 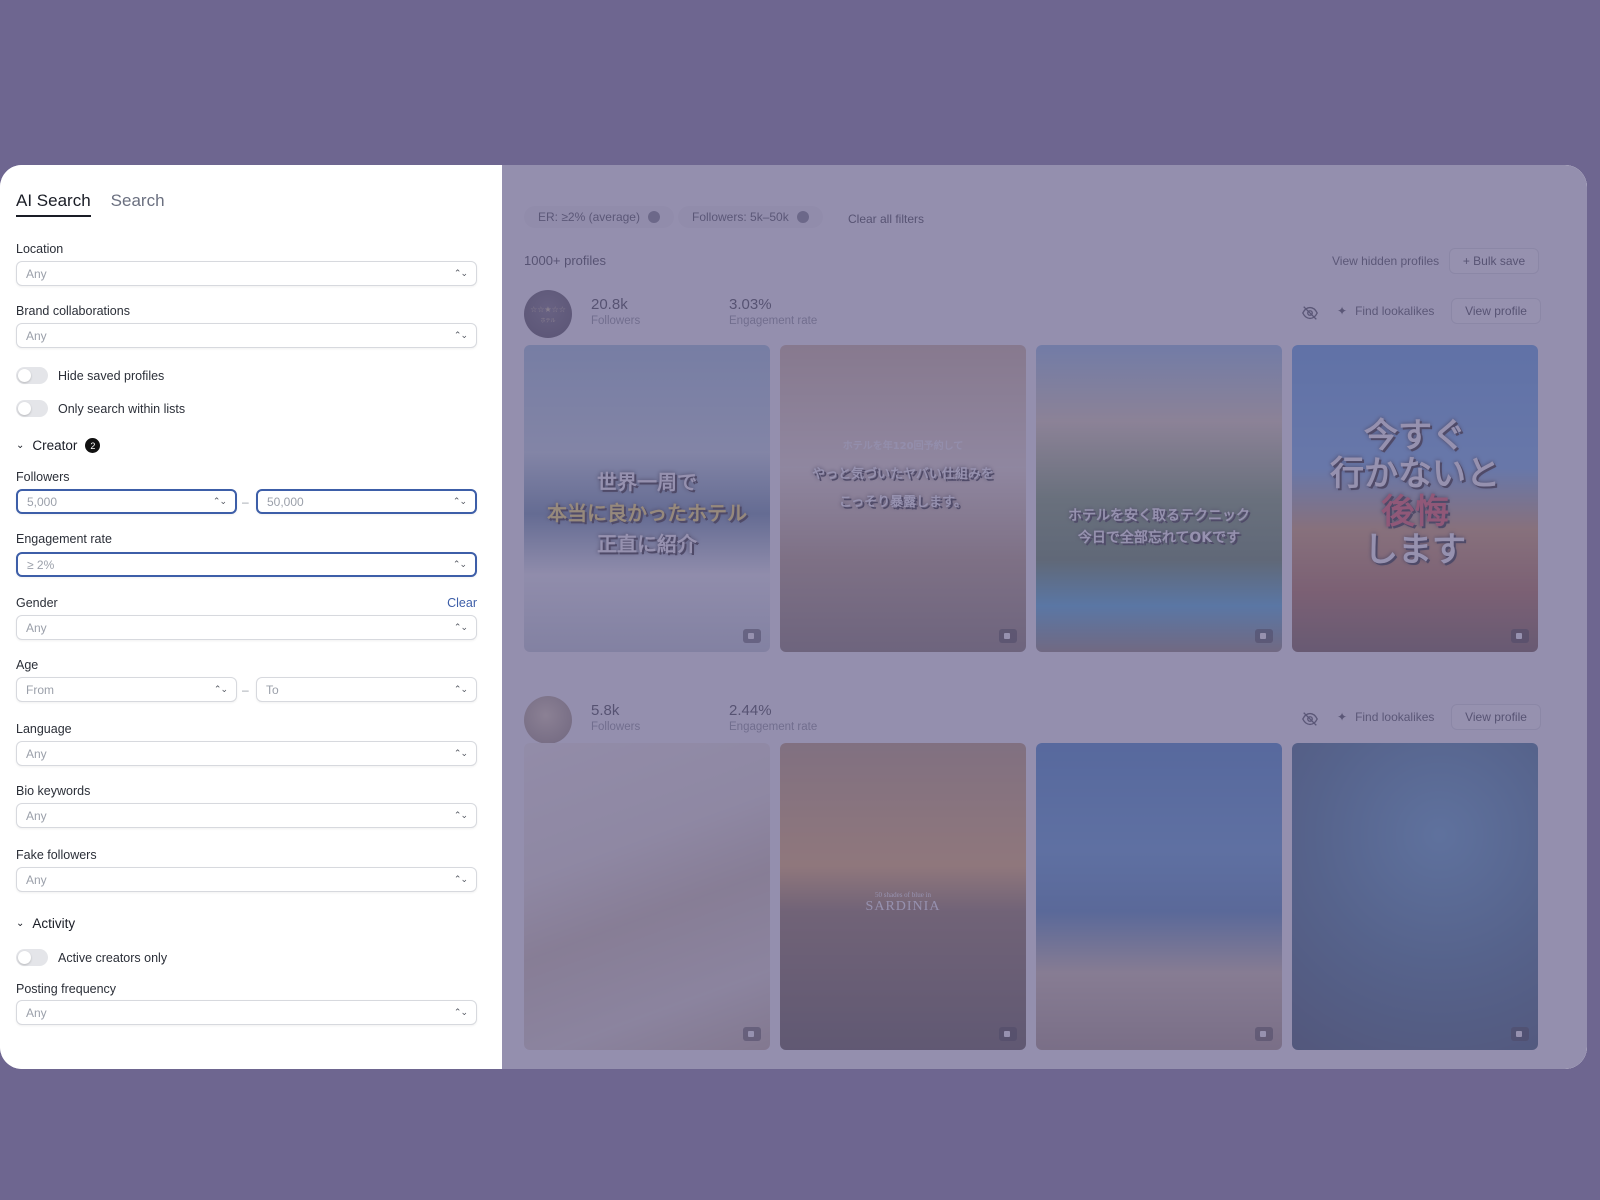 What do you see at coordinates (126, 689) in the screenshot?
I see `age-from-select: From ⌃⌄` at bounding box center [126, 689].